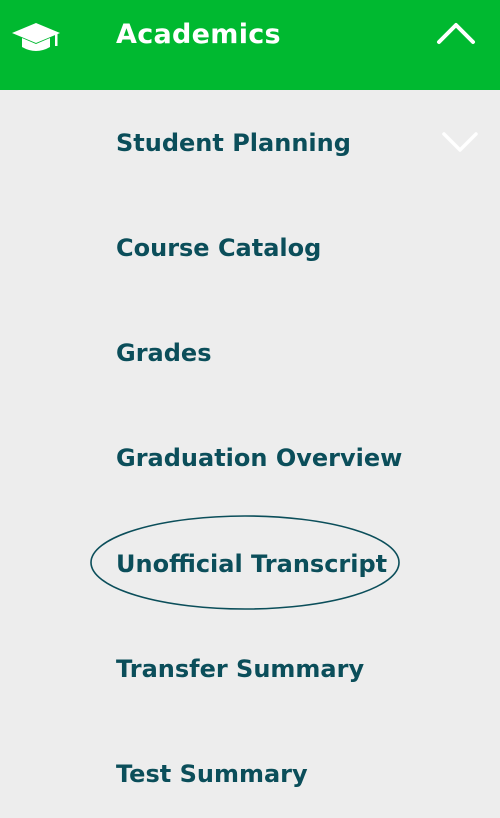 The width and height of the screenshot is (500, 818). I want to click on menu-item-grades: Grades, so click(250, 352).